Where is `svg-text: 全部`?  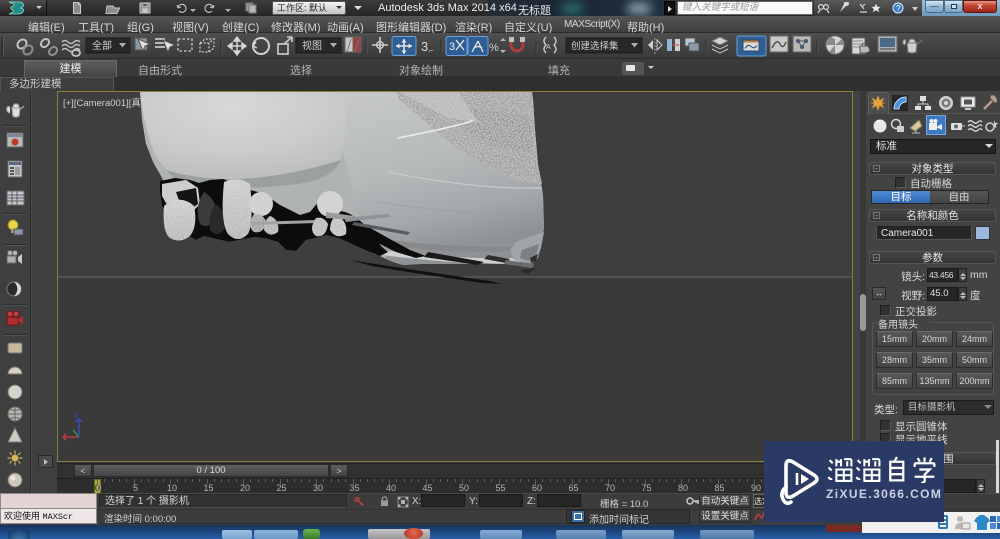
svg-text: 全部 is located at coordinates (102, 45).